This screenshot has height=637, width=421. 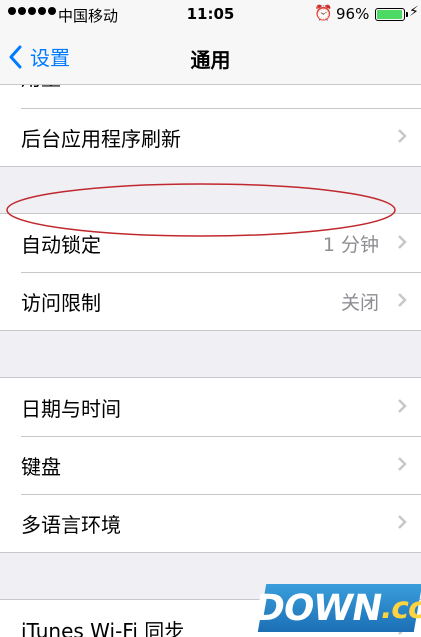 What do you see at coordinates (210, 96) in the screenshot?
I see `settings-row-usage: 用量` at bounding box center [210, 96].